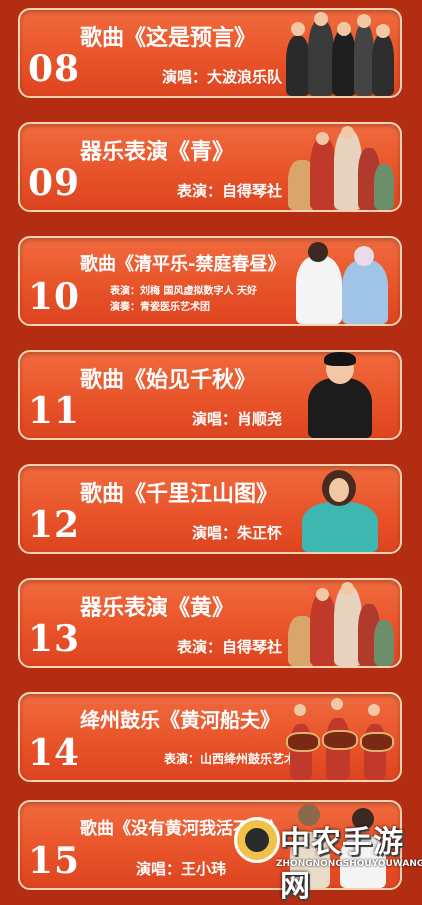 Image resolution: width=422 pixels, height=905 pixels. I want to click on program-performer: 演唱：朱正怀, so click(236, 533).